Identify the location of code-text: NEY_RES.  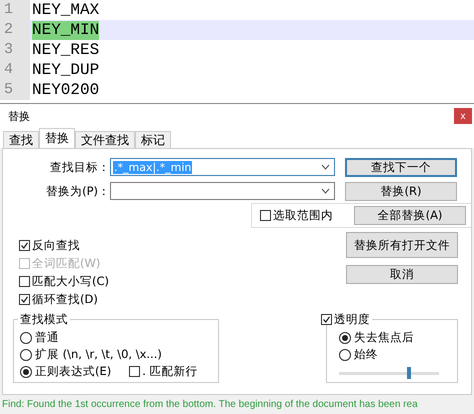
(66, 50).